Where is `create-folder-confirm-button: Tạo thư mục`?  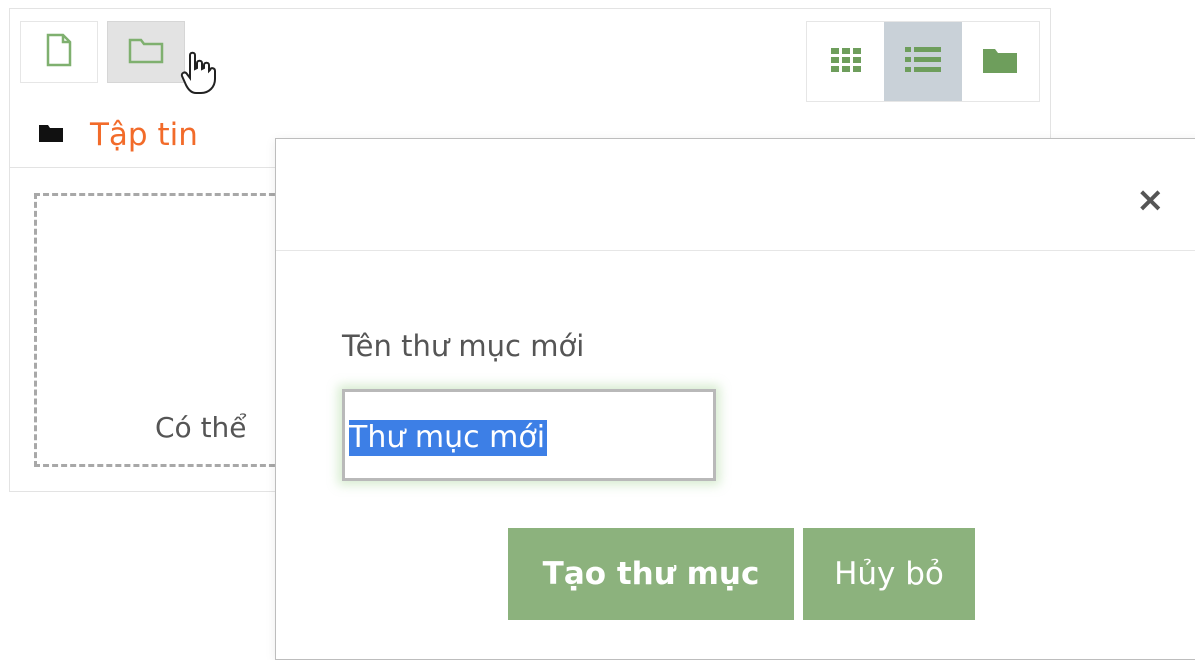
create-folder-confirm-button: Tạo thư mục is located at coordinates (651, 574).